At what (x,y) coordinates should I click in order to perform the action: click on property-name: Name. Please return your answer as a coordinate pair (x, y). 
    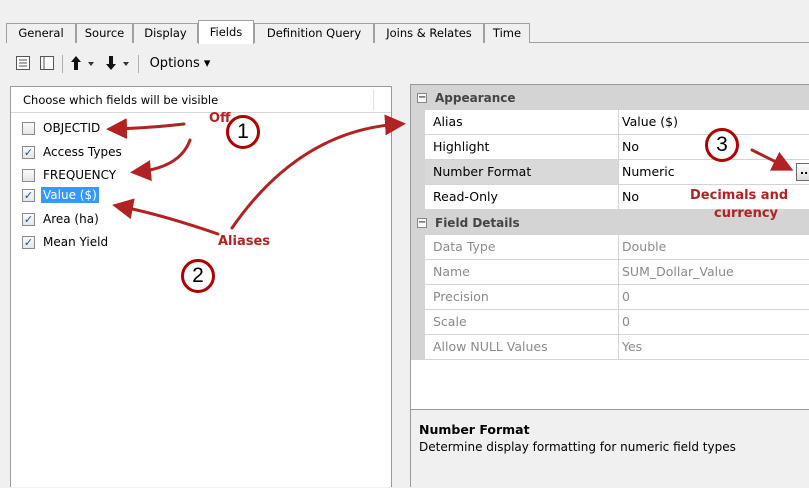
    Looking at the image, I should click on (522, 272).